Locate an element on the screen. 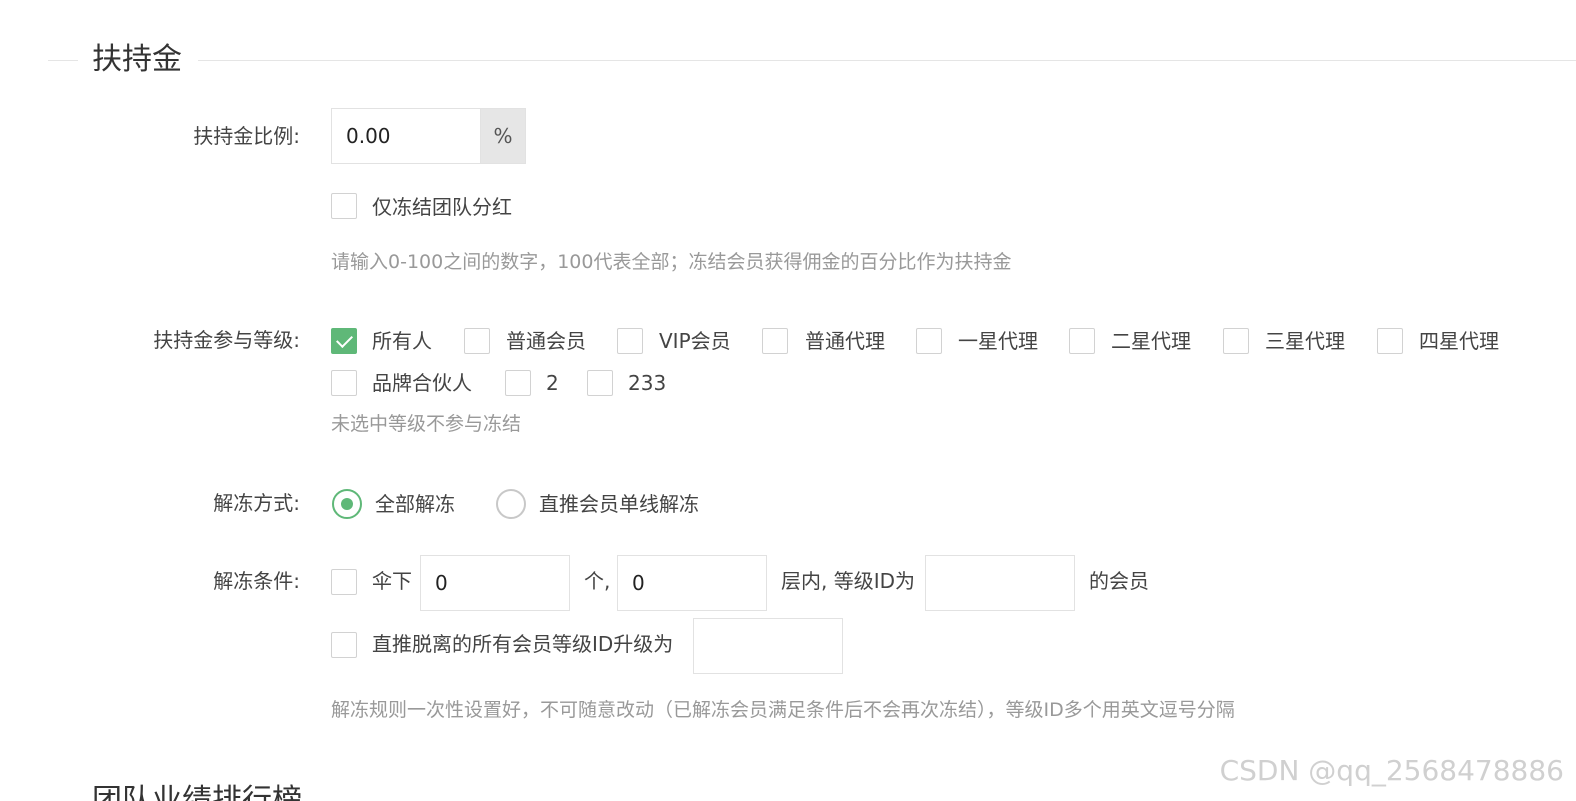 The image size is (1576, 801). ratio-label: 扶持金比例: is located at coordinates (246, 136).